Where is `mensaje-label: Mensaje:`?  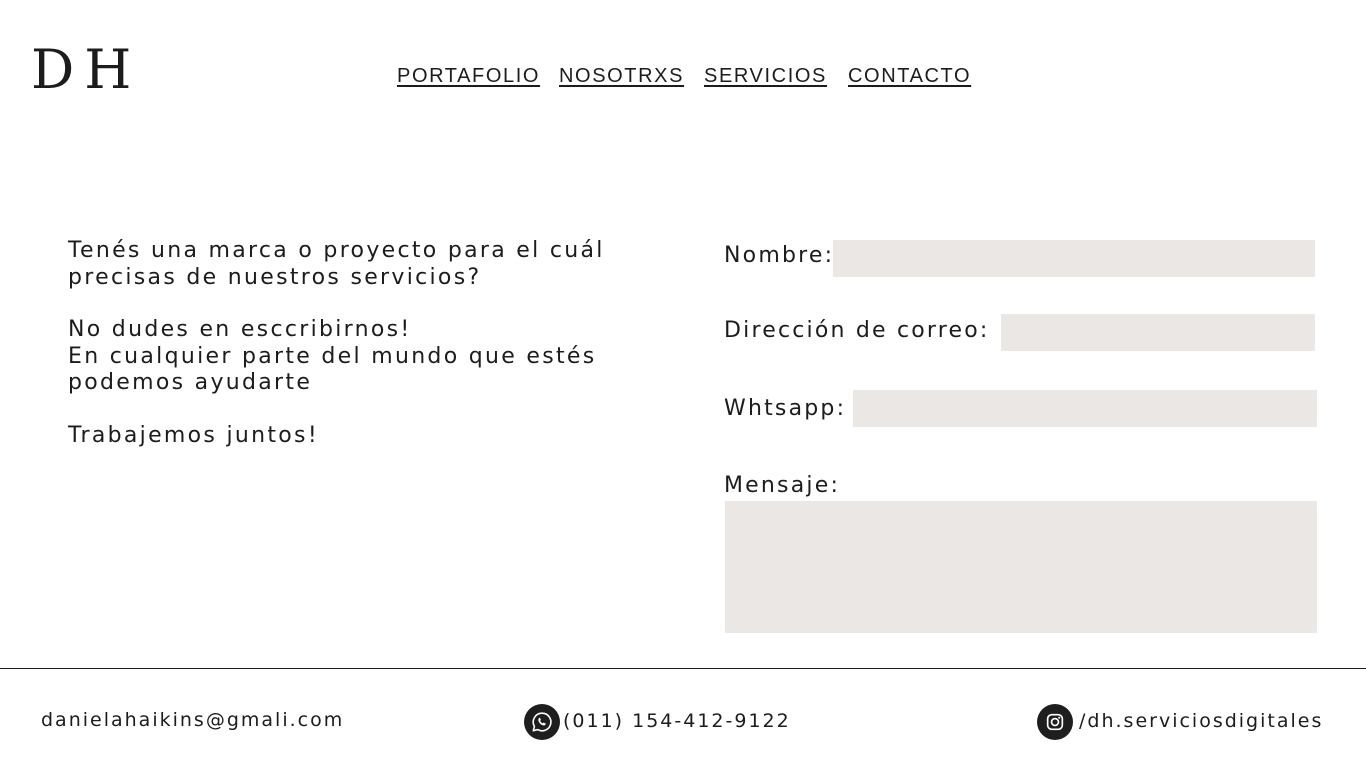
mensaje-label: Mensaje: is located at coordinates (782, 485).